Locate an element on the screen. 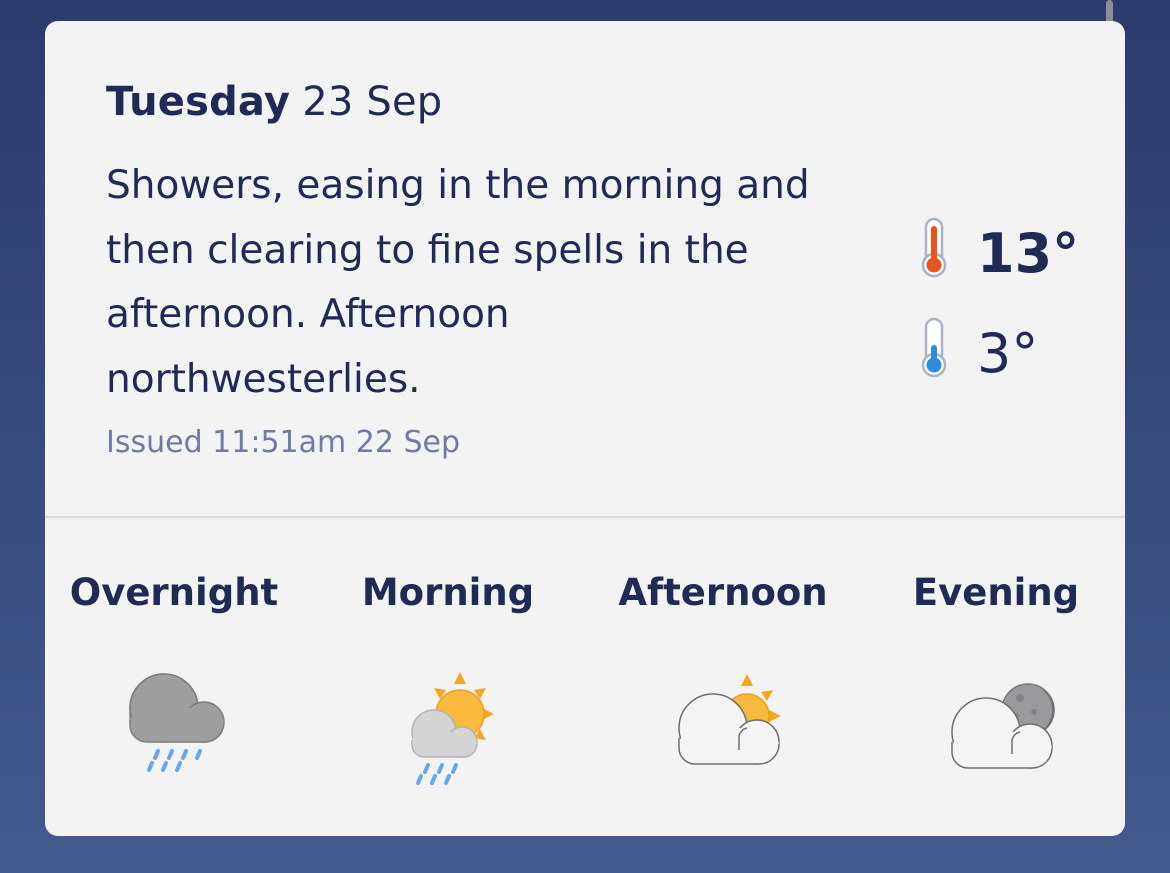  moon-cloud-icon is located at coordinates (1003, 726).